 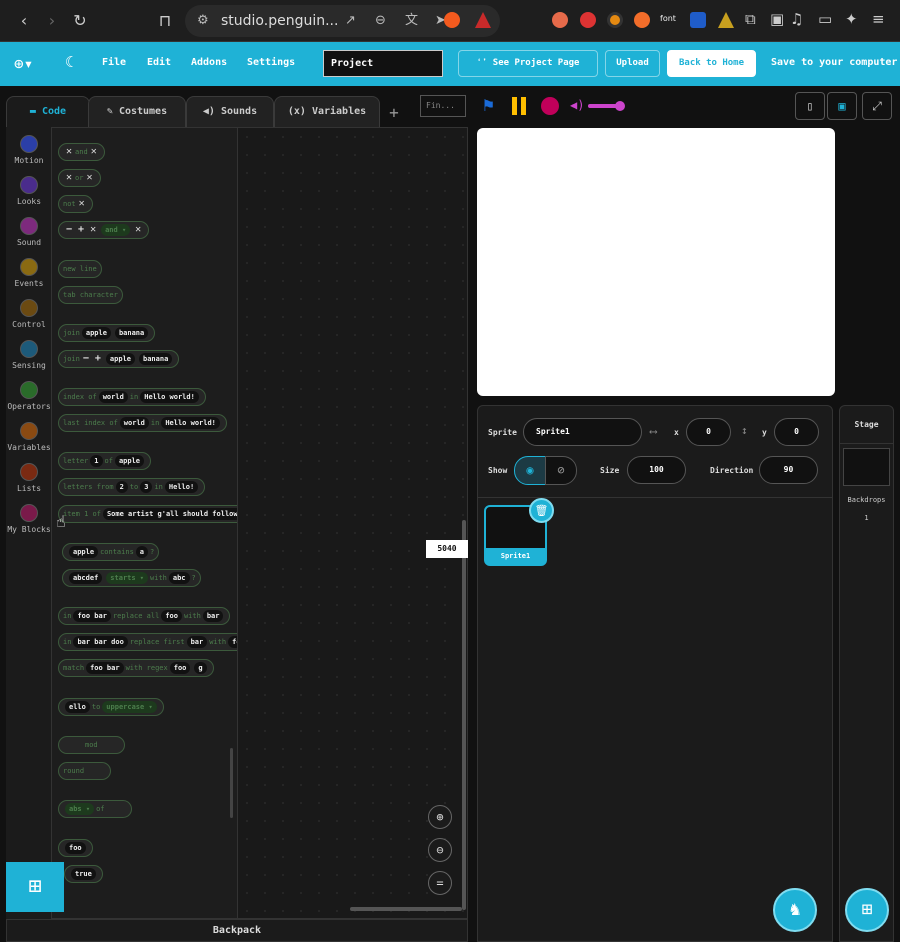 What do you see at coordinates (350, 21) in the screenshot?
I see `open-external-icon: ↗` at bounding box center [350, 21].